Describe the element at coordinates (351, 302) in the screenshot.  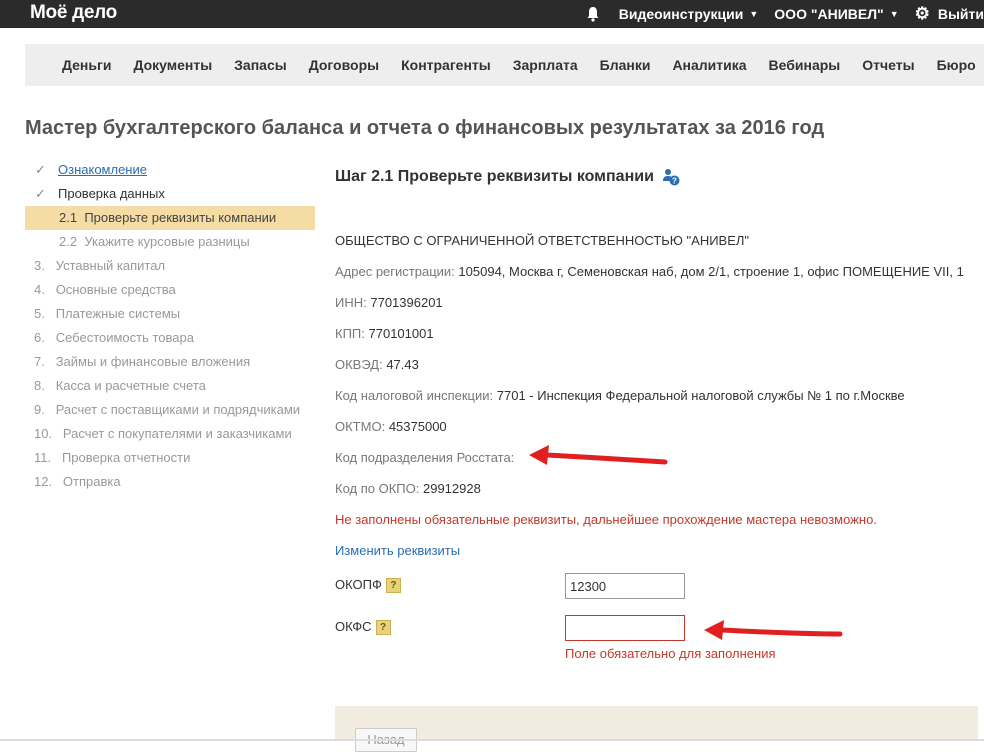
I see `inn-label: ИНН:` at that location.